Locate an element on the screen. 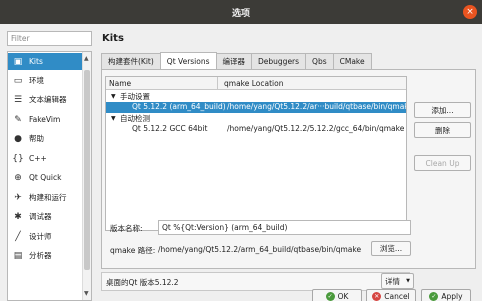  tree-header: Name qmake Location is located at coordinates (256, 83).